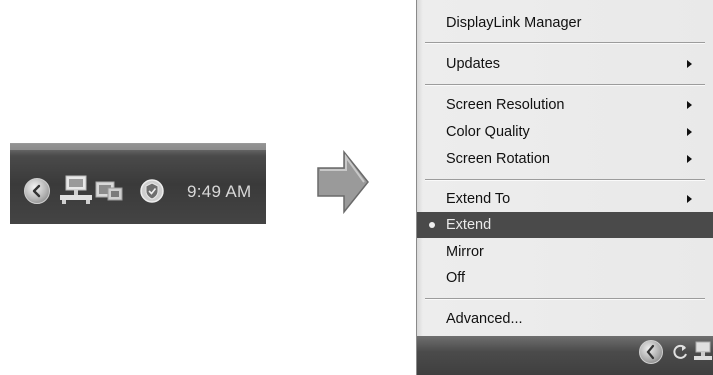 The height and width of the screenshot is (375, 713). I want to click on tray-clock: 9:49 AM, so click(219, 192).